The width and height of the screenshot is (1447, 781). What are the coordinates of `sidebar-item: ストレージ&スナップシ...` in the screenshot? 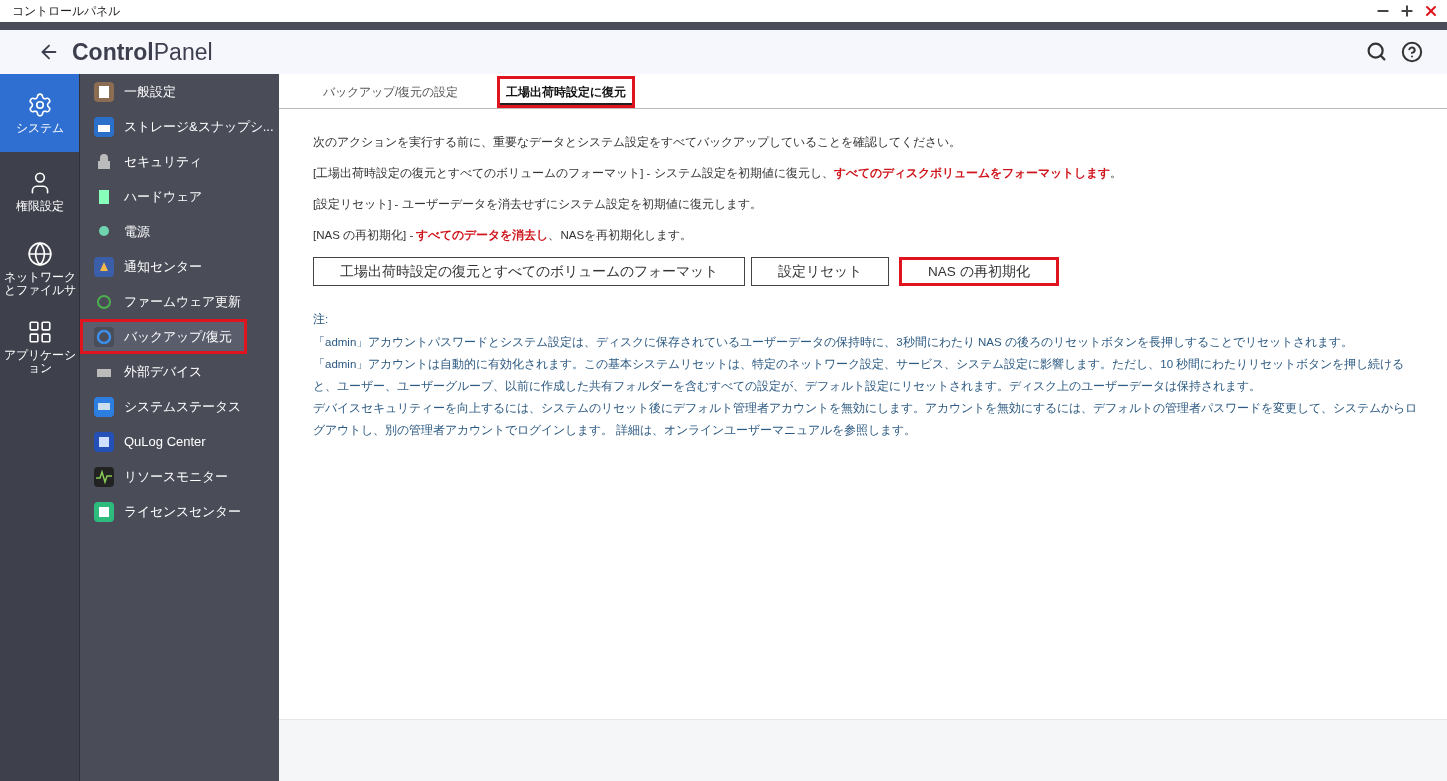 It's located at (179, 126).